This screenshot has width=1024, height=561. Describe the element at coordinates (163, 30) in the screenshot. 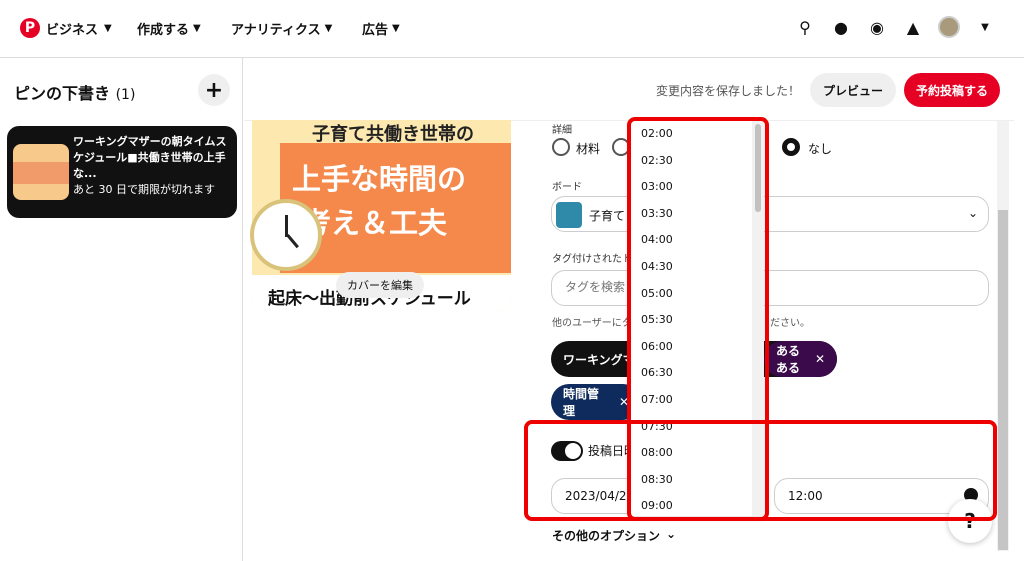

I see `nav-create-label: 作成する` at that location.